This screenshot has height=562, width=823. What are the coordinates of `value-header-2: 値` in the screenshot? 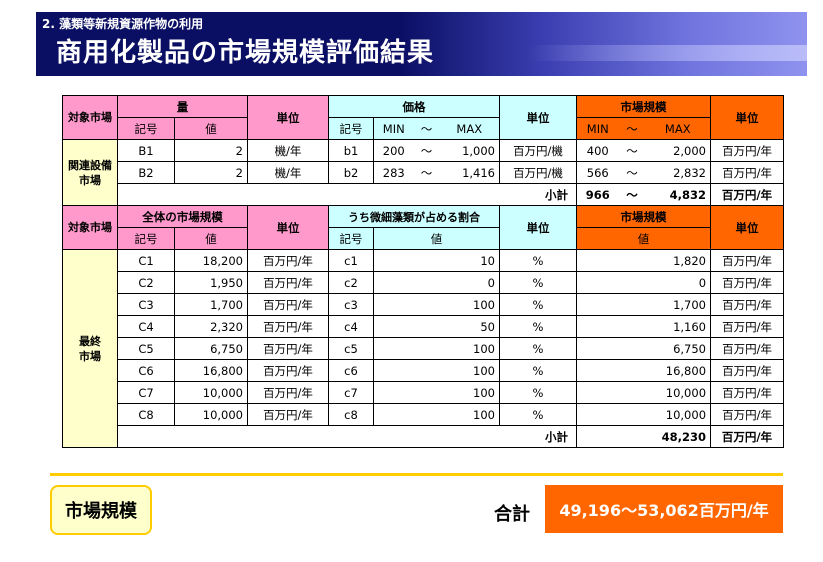 It's located at (211, 238).